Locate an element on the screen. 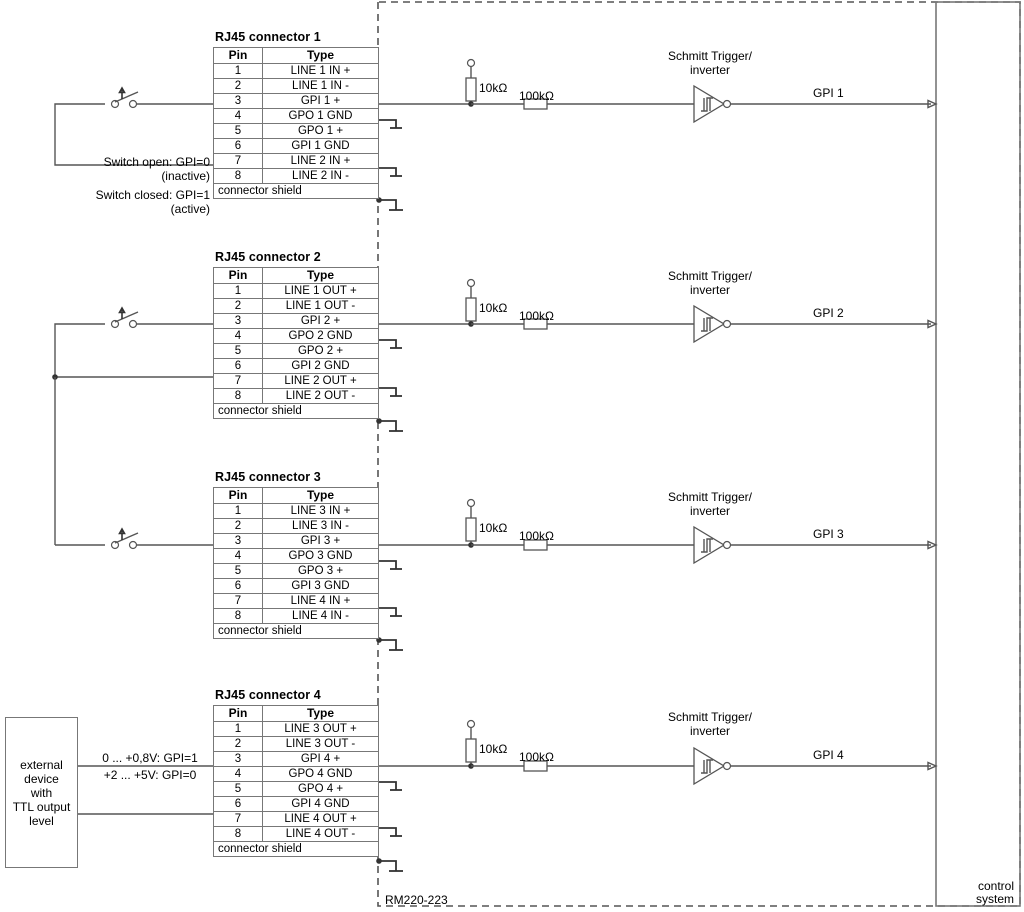 The image size is (1024, 912). gnd-stub-2-pin4 is located at coordinates (388, 343).